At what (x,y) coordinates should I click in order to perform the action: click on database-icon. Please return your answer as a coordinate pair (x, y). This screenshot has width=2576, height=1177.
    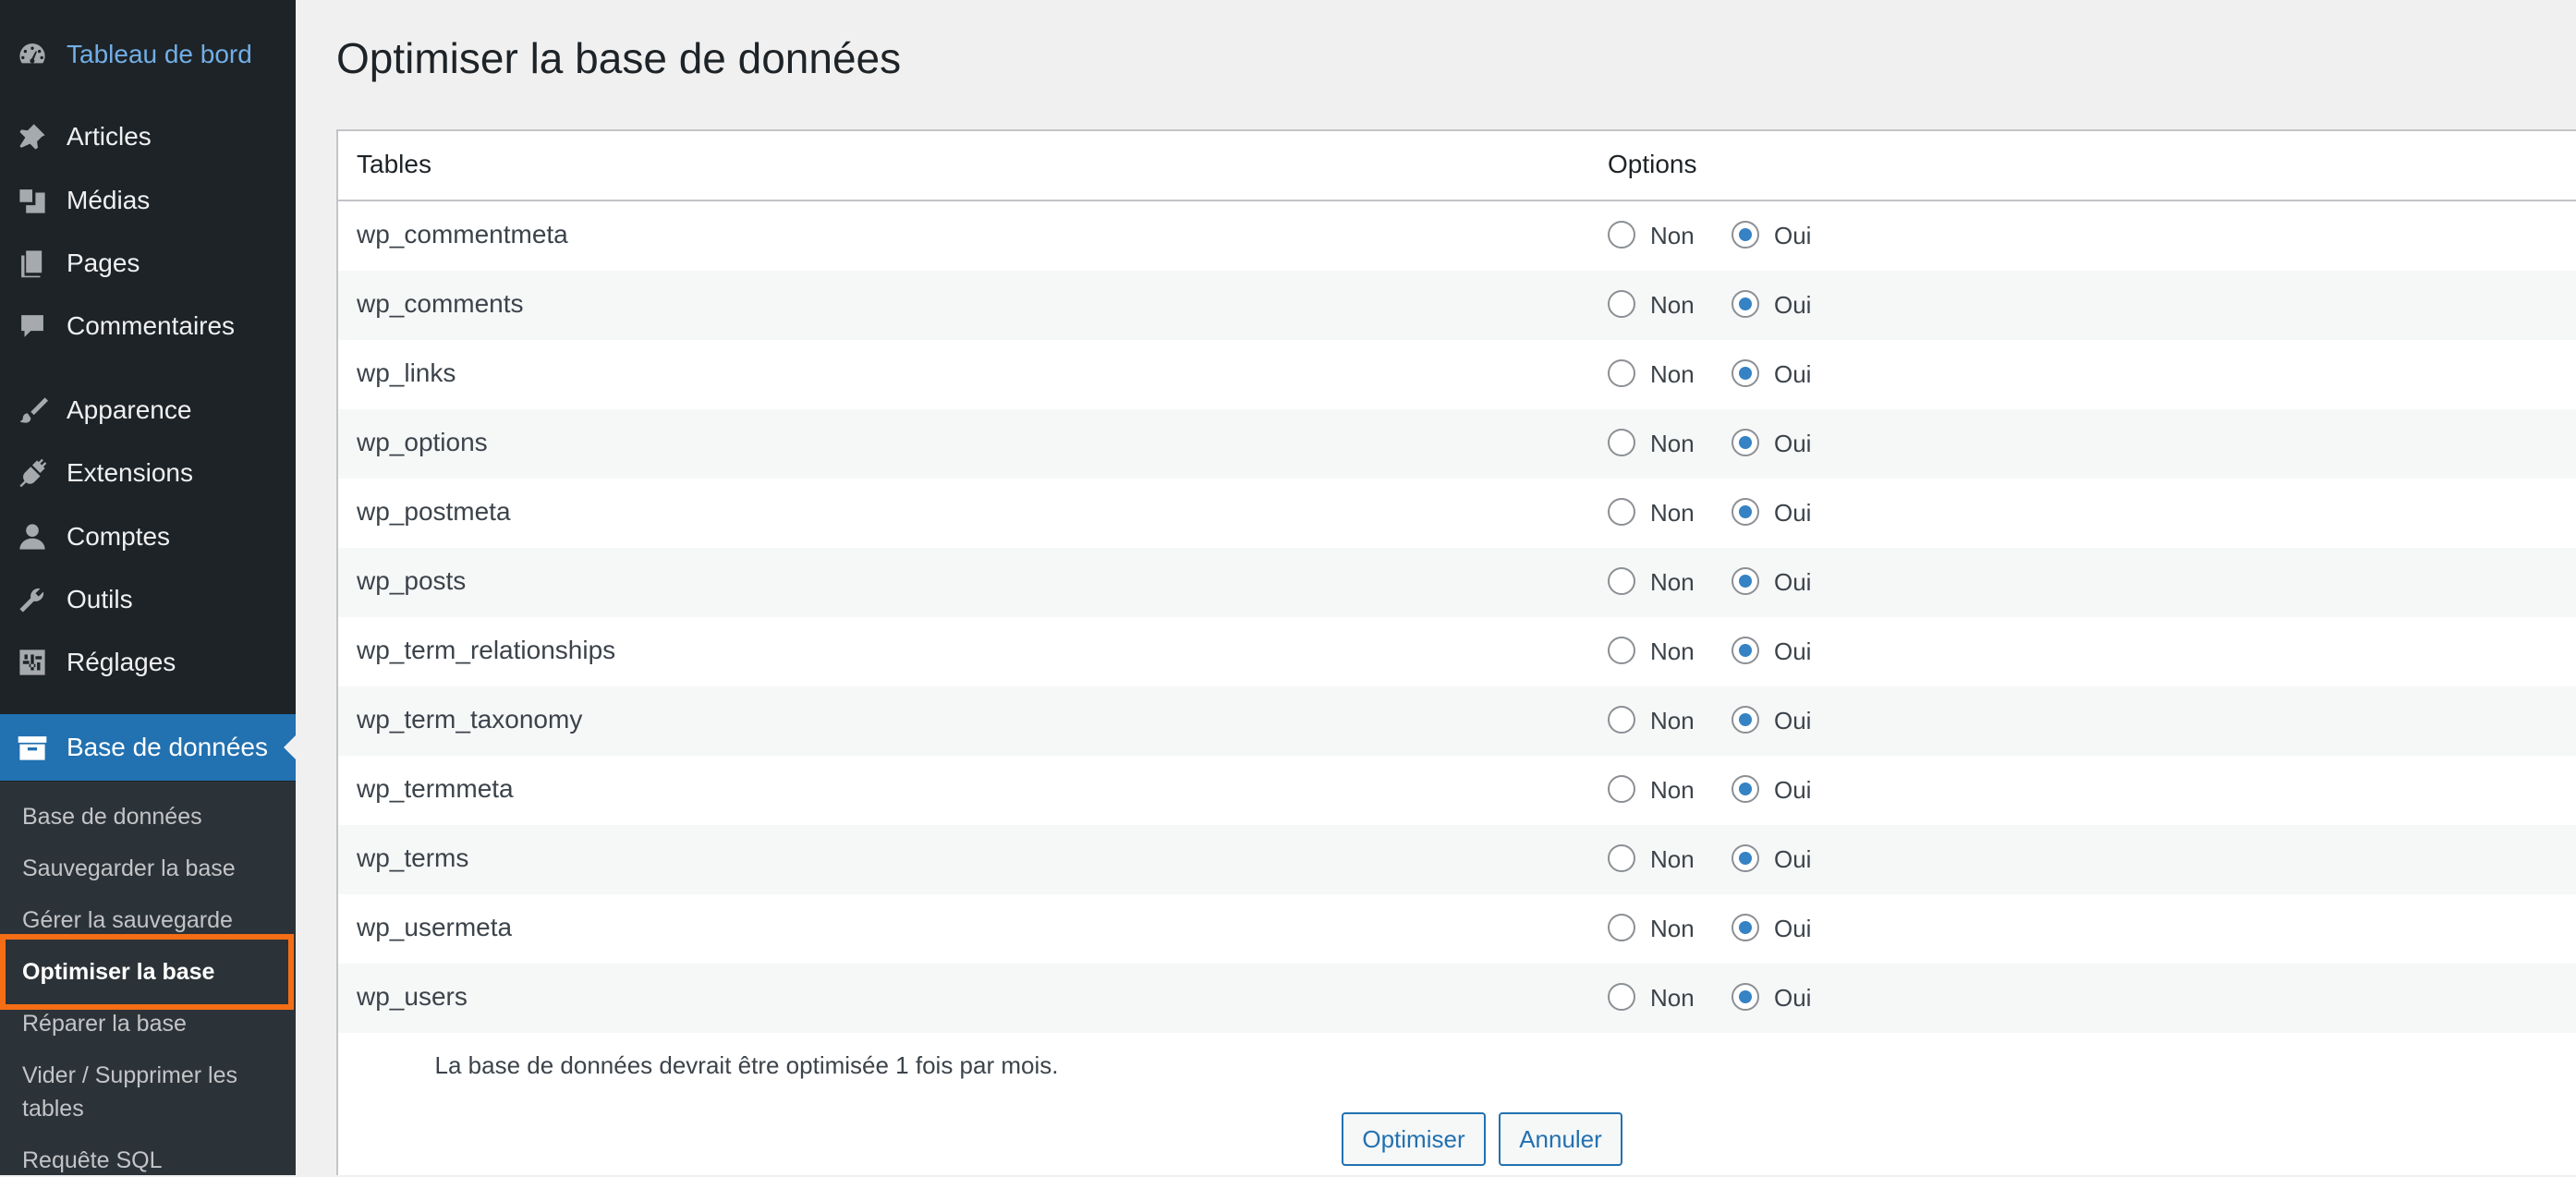
    Looking at the image, I should click on (32, 748).